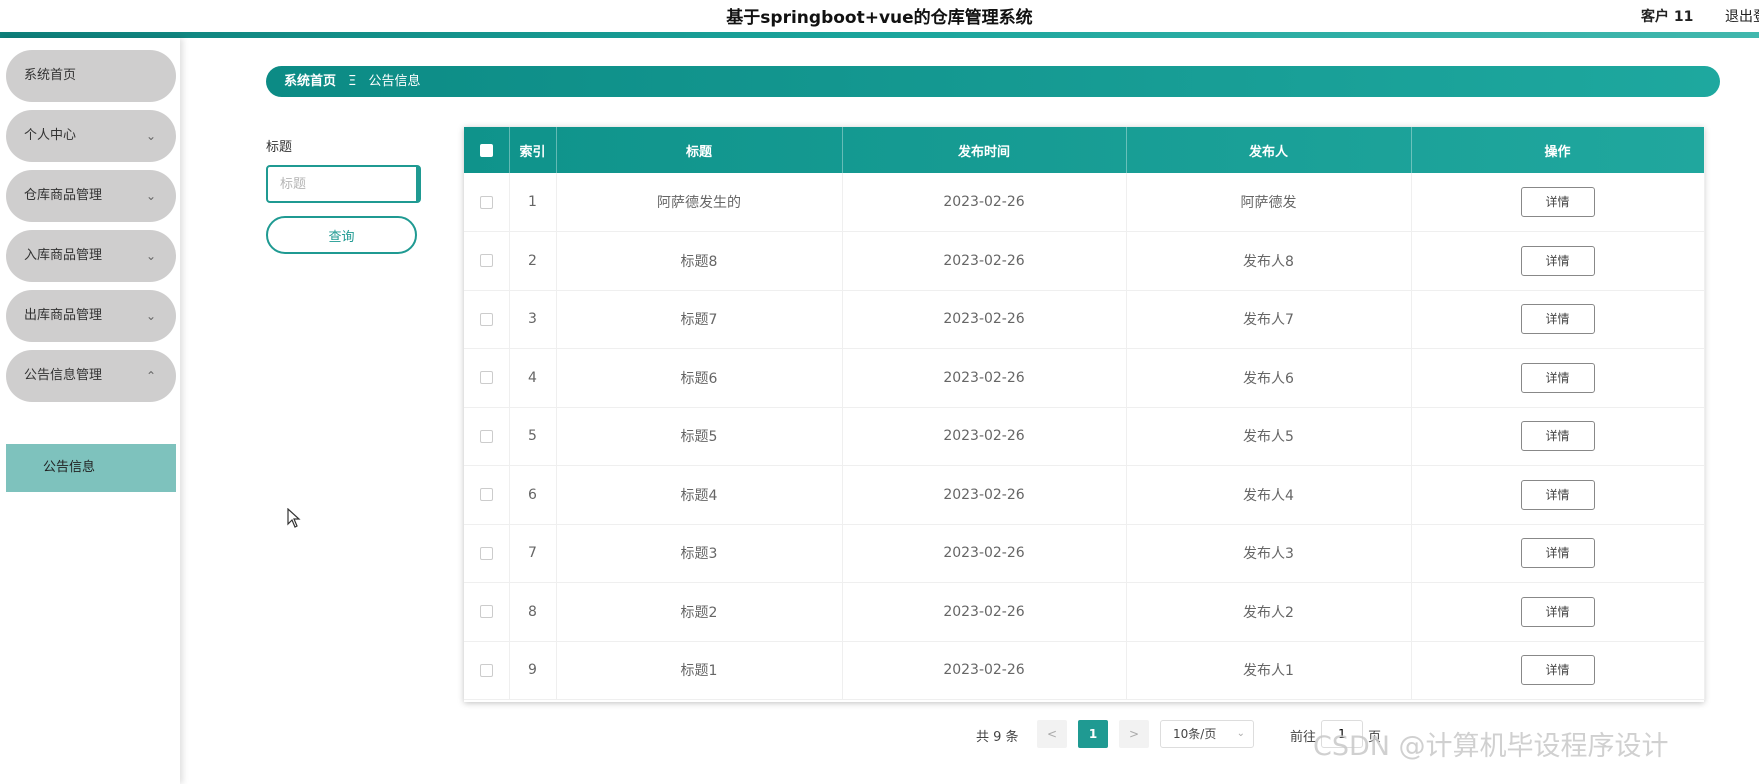  Describe the element at coordinates (997, 737) in the screenshot. I see `pagination-total: 共 9 条` at that location.